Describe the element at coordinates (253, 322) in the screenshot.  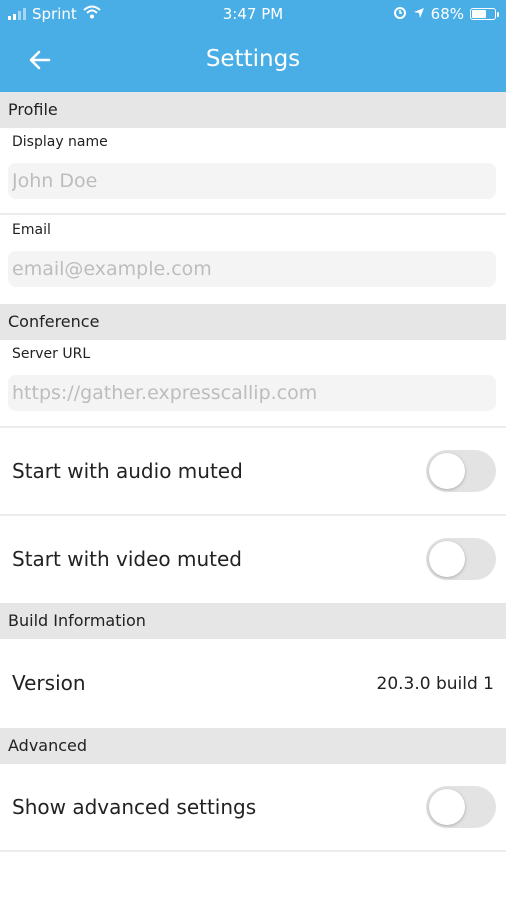
I see `section-header-conference: Conference` at that location.